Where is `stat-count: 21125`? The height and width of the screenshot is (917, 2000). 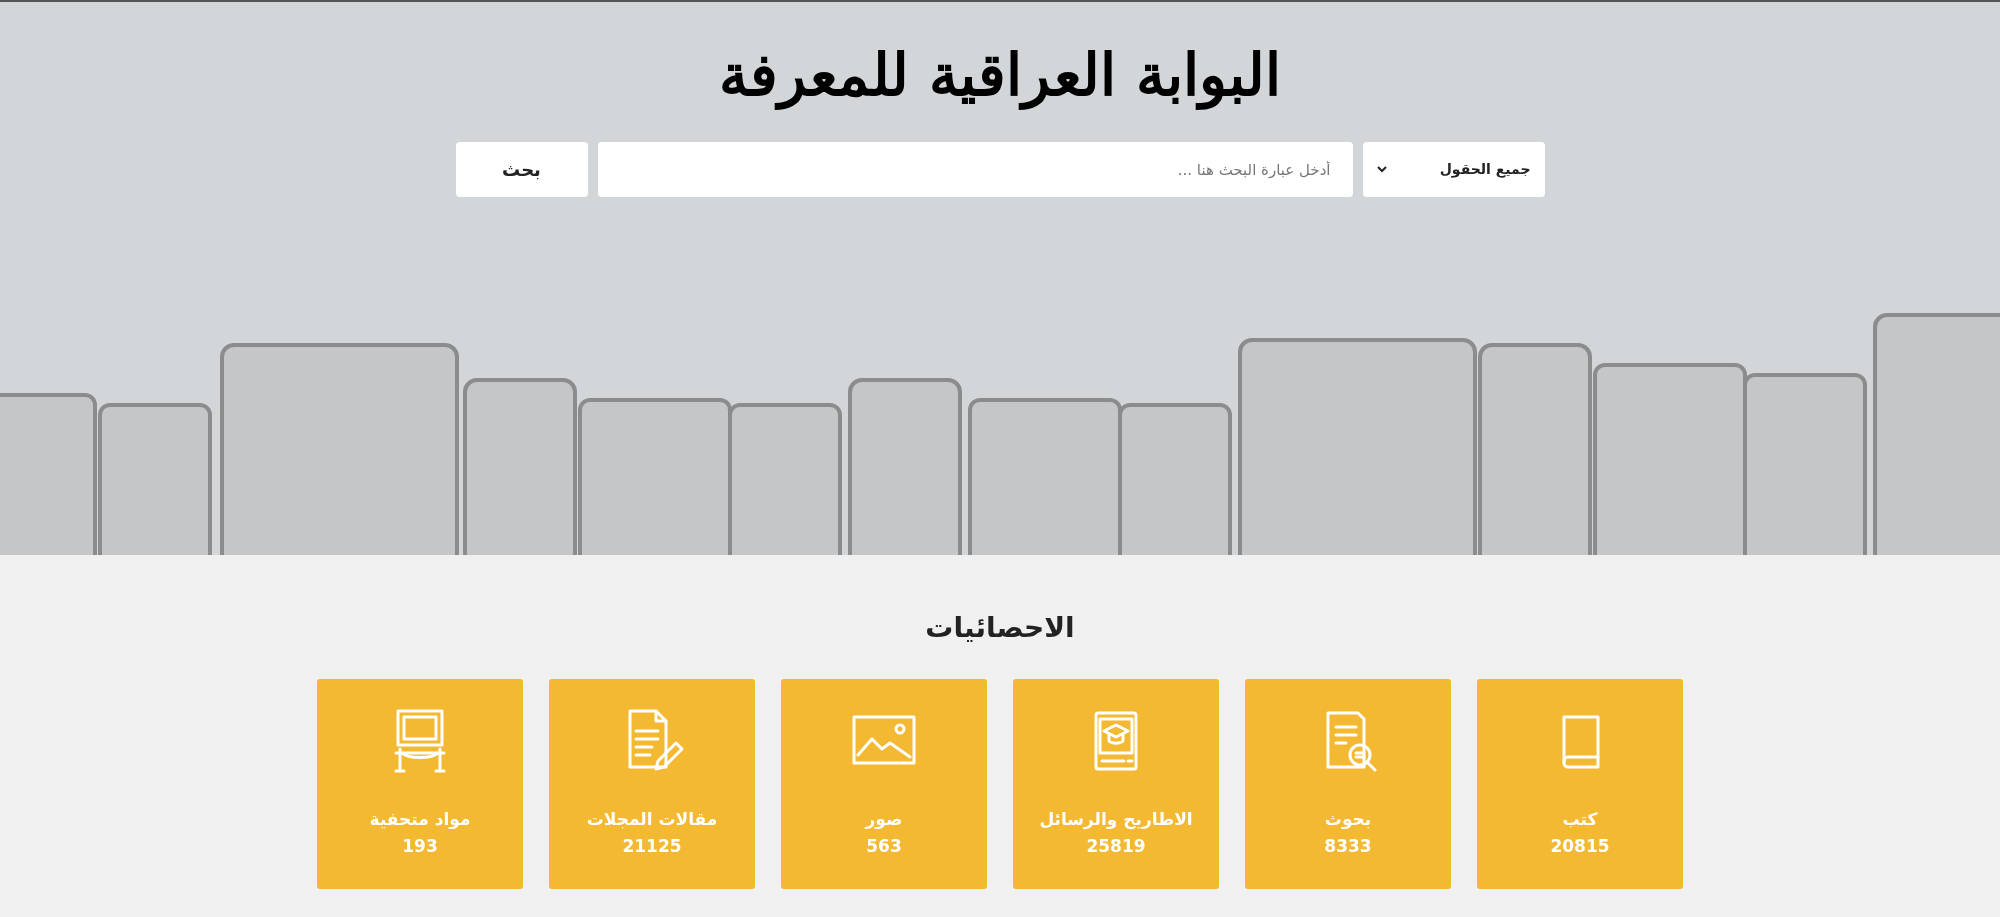 stat-count: 21125 is located at coordinates (652, 846).